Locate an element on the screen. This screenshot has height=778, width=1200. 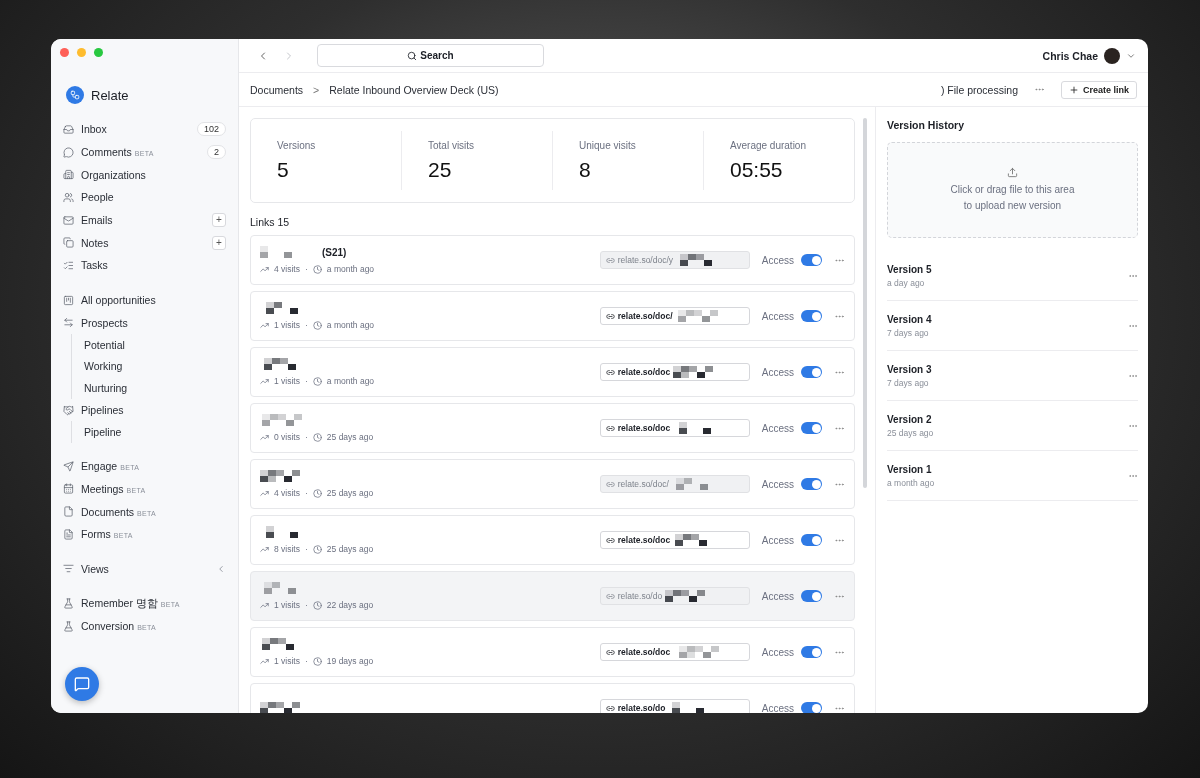
sidebar-item: Organizations is located at coordinates (144, 175).